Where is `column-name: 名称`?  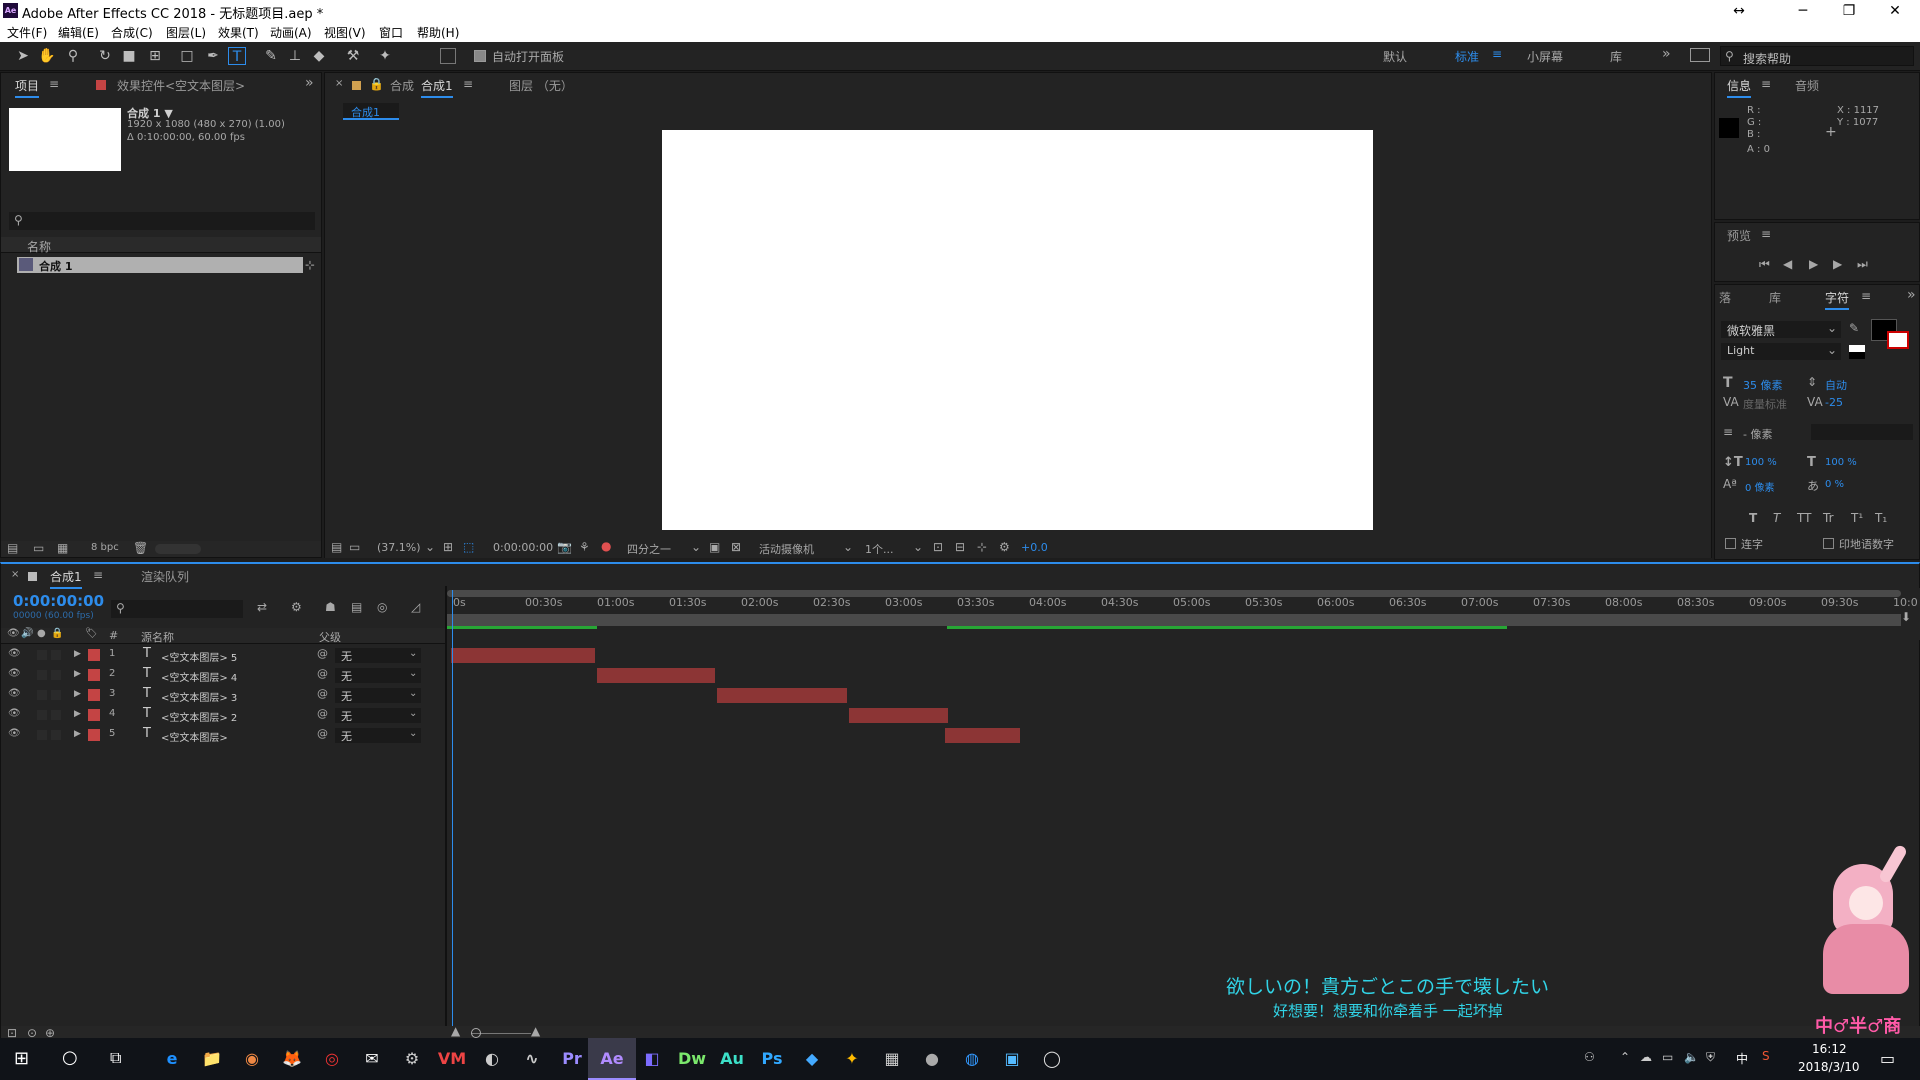
column-name: 名称 is located at coordinates (39, 246).